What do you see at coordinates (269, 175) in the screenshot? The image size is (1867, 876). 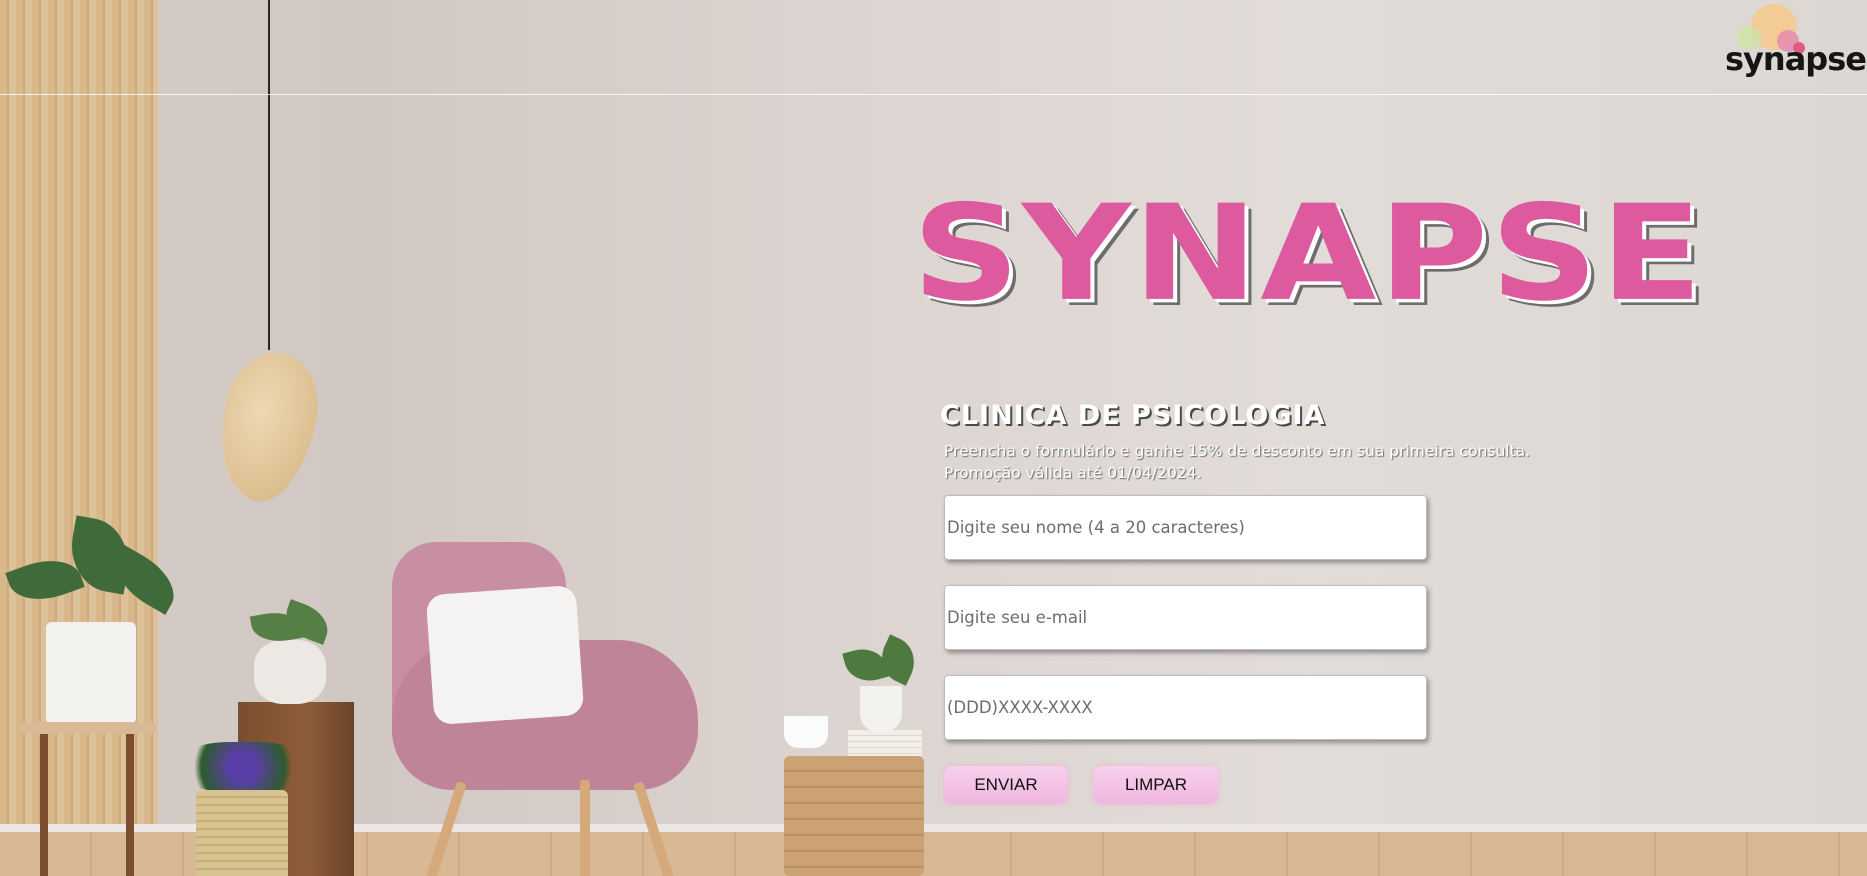 I see `lamp-cord` at bounding box center [269, 175].